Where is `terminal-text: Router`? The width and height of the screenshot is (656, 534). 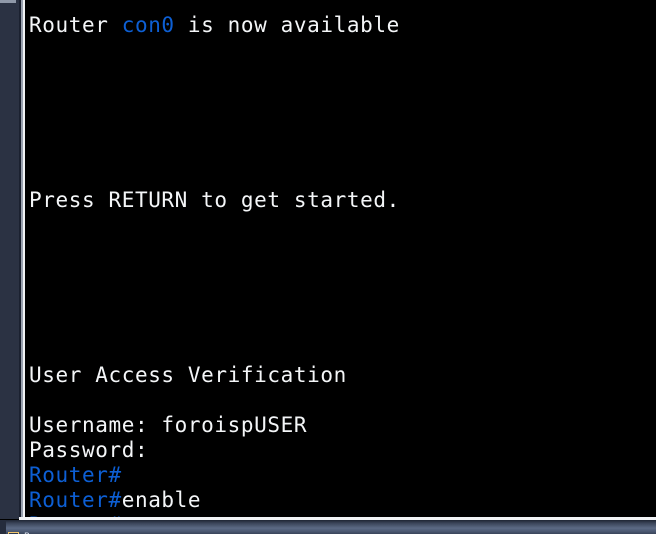 terminal-text: Router is located at coordinates (75, 25).